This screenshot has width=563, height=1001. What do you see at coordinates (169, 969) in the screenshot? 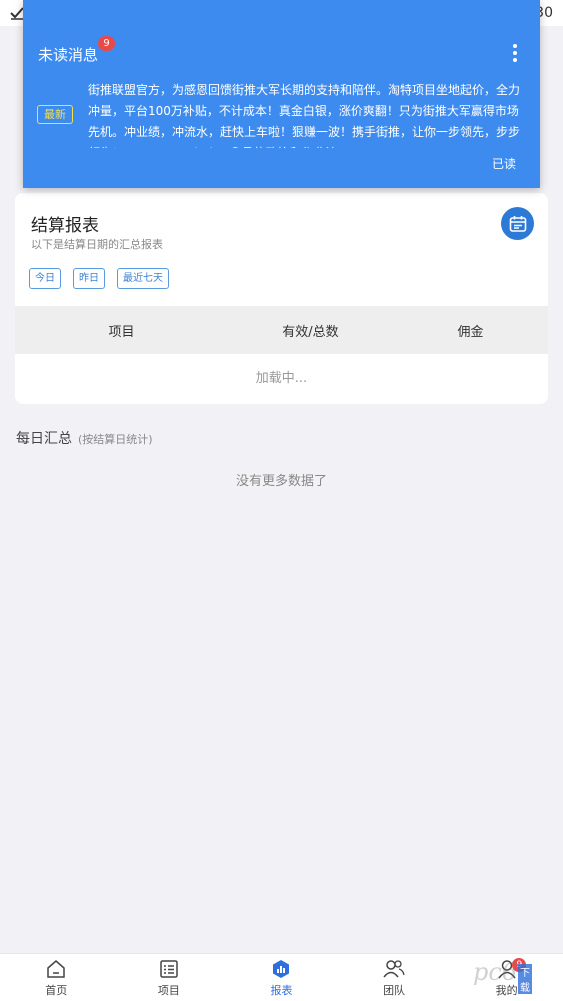
I see `list-icon` at bounding box center [169, 969].